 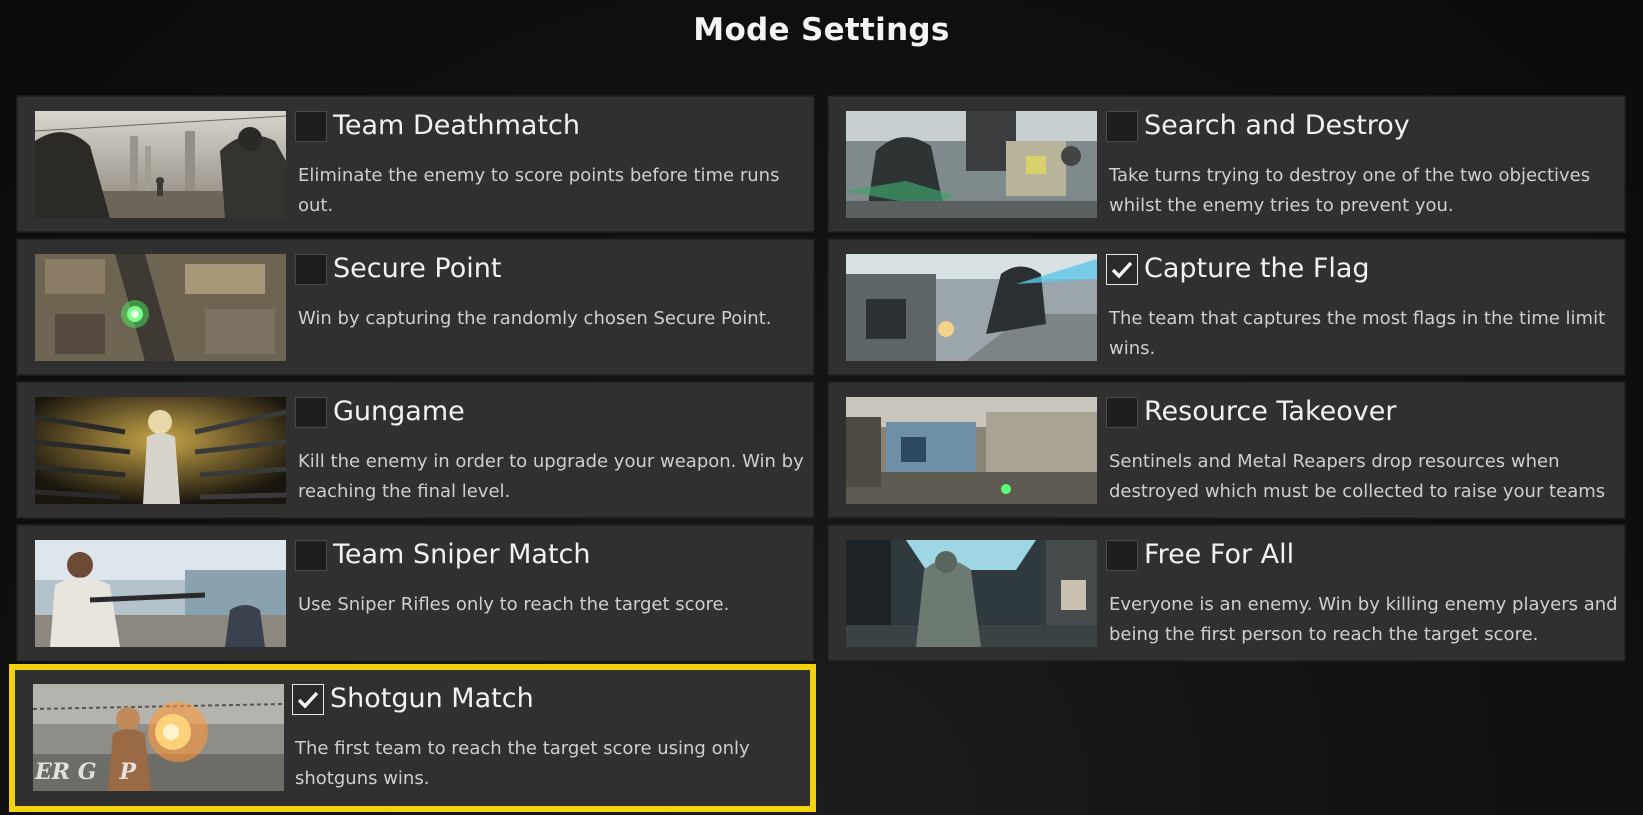 What do you see at coordinates (456, 125) in the screenshot?
I see `mode-name: Team Deathmatch` at bounding box center [456, 125].